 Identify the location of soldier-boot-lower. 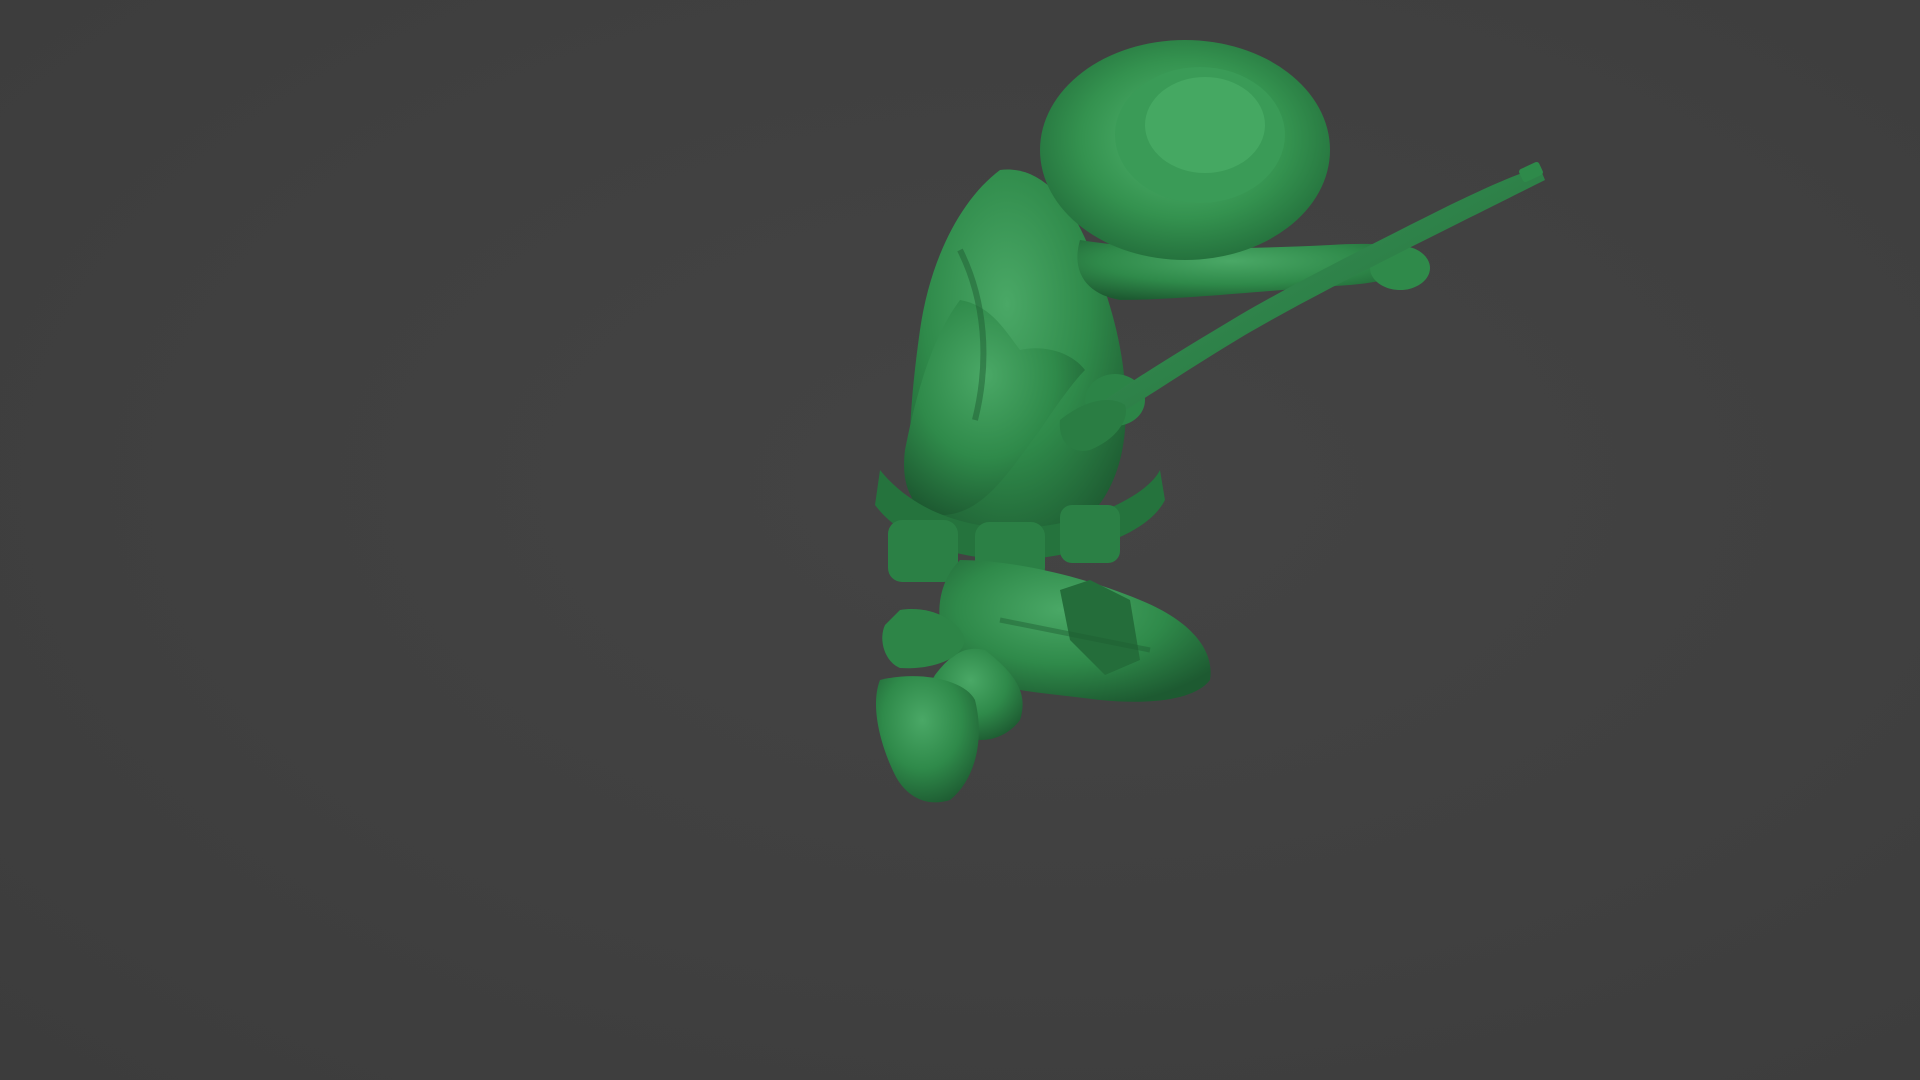
(927, 739).